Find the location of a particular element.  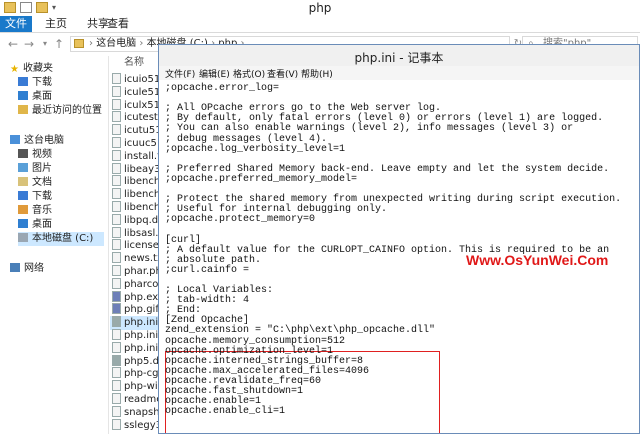

documents-icon is located at coordinates (23, 181).